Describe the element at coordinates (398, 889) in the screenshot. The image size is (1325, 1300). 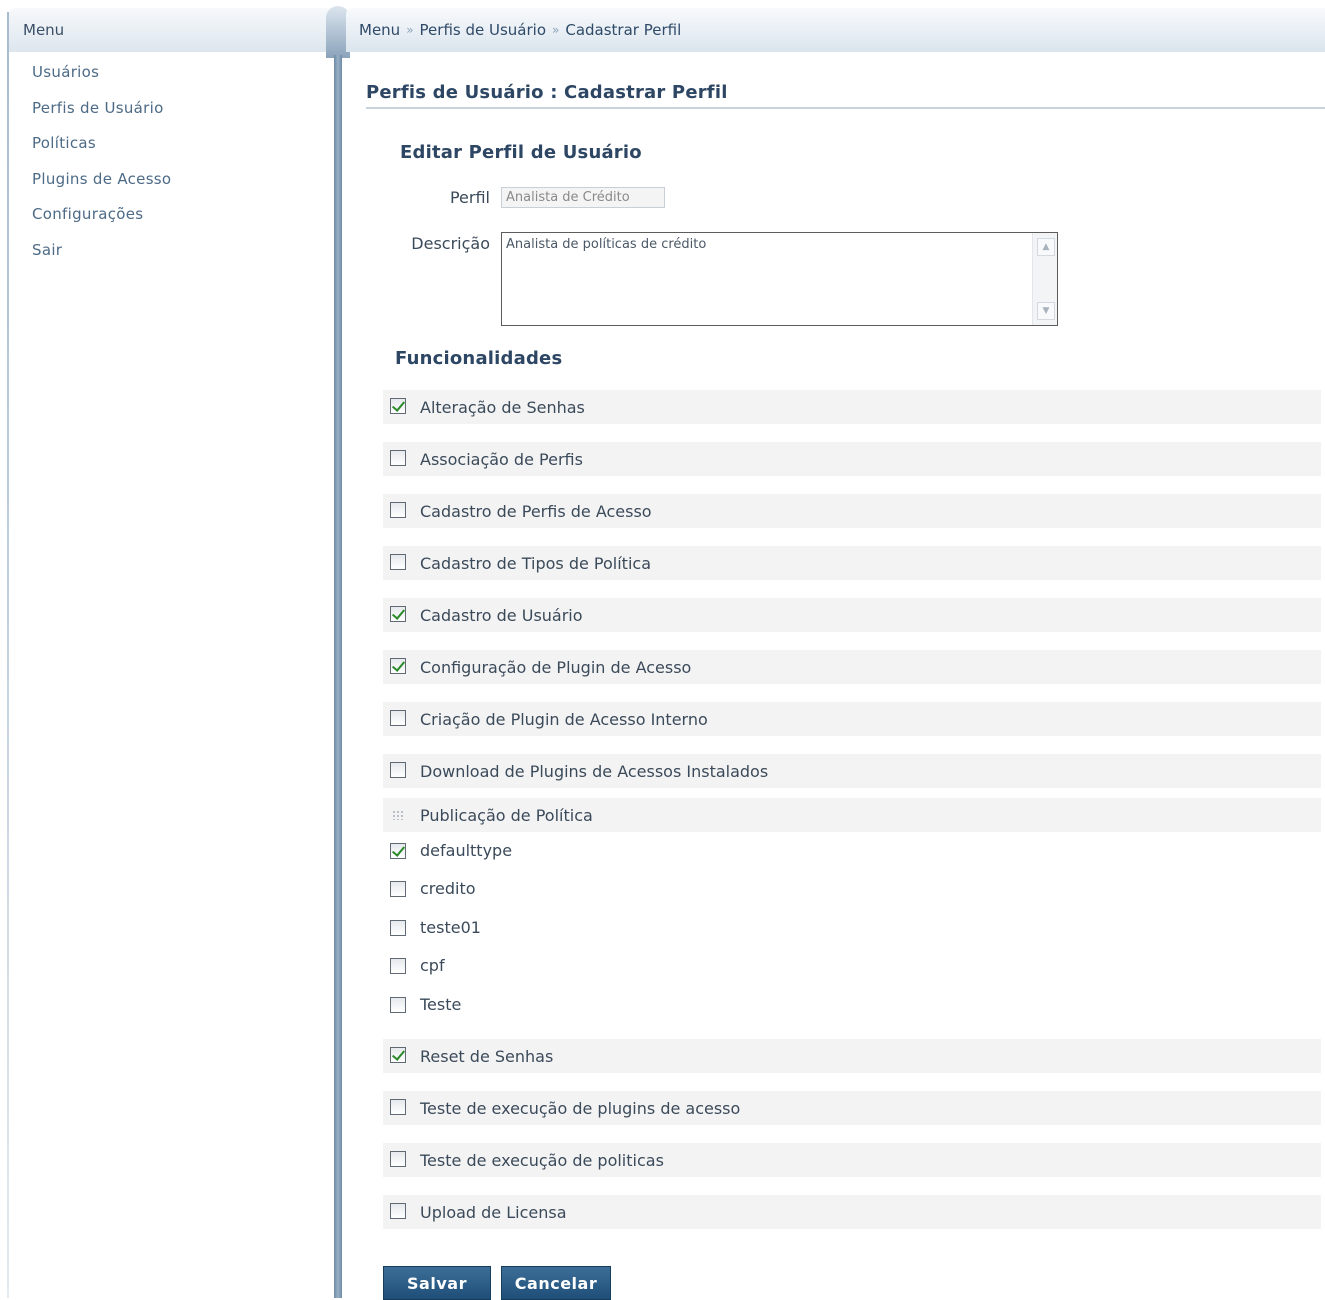
I see `checkbox-credito` at that location.